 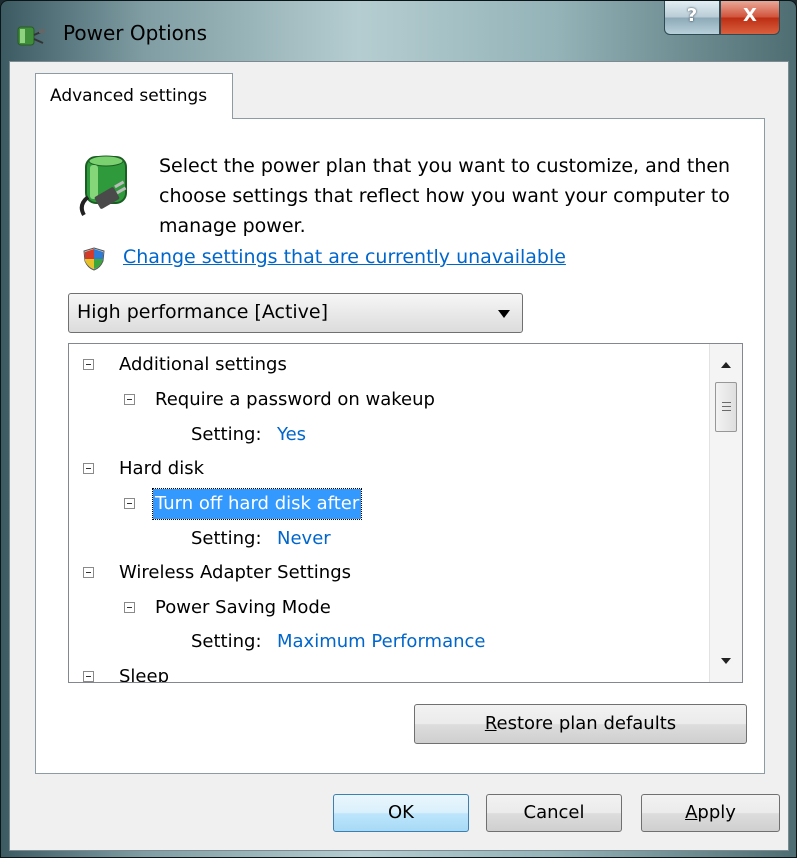 What do you see at coordinates (203, 312) in the screenshot?
I see `power-plan-selected-value: High performance [Active]` at bounding box center [203, 312].